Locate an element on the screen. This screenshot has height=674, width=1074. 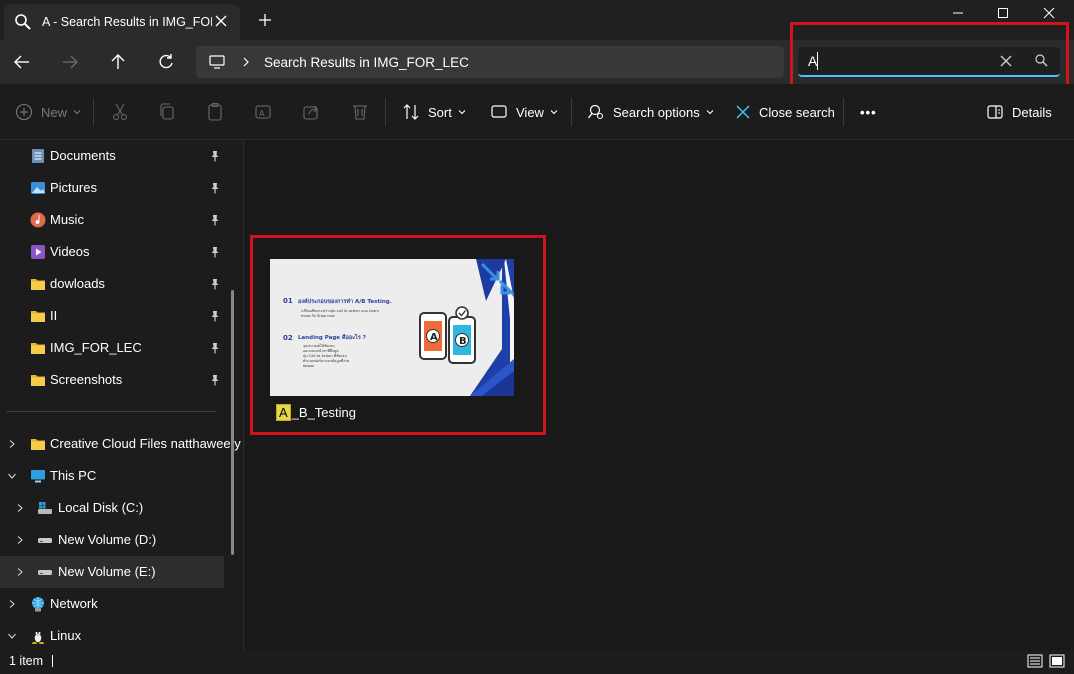
address-path: Search Results in IMG_FOR_LEC is located at coordinates (366, 62).